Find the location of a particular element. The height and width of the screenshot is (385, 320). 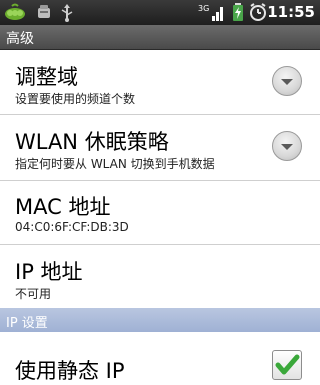

pref-title: 使用静态 IP is located at coordinates (70, 371).